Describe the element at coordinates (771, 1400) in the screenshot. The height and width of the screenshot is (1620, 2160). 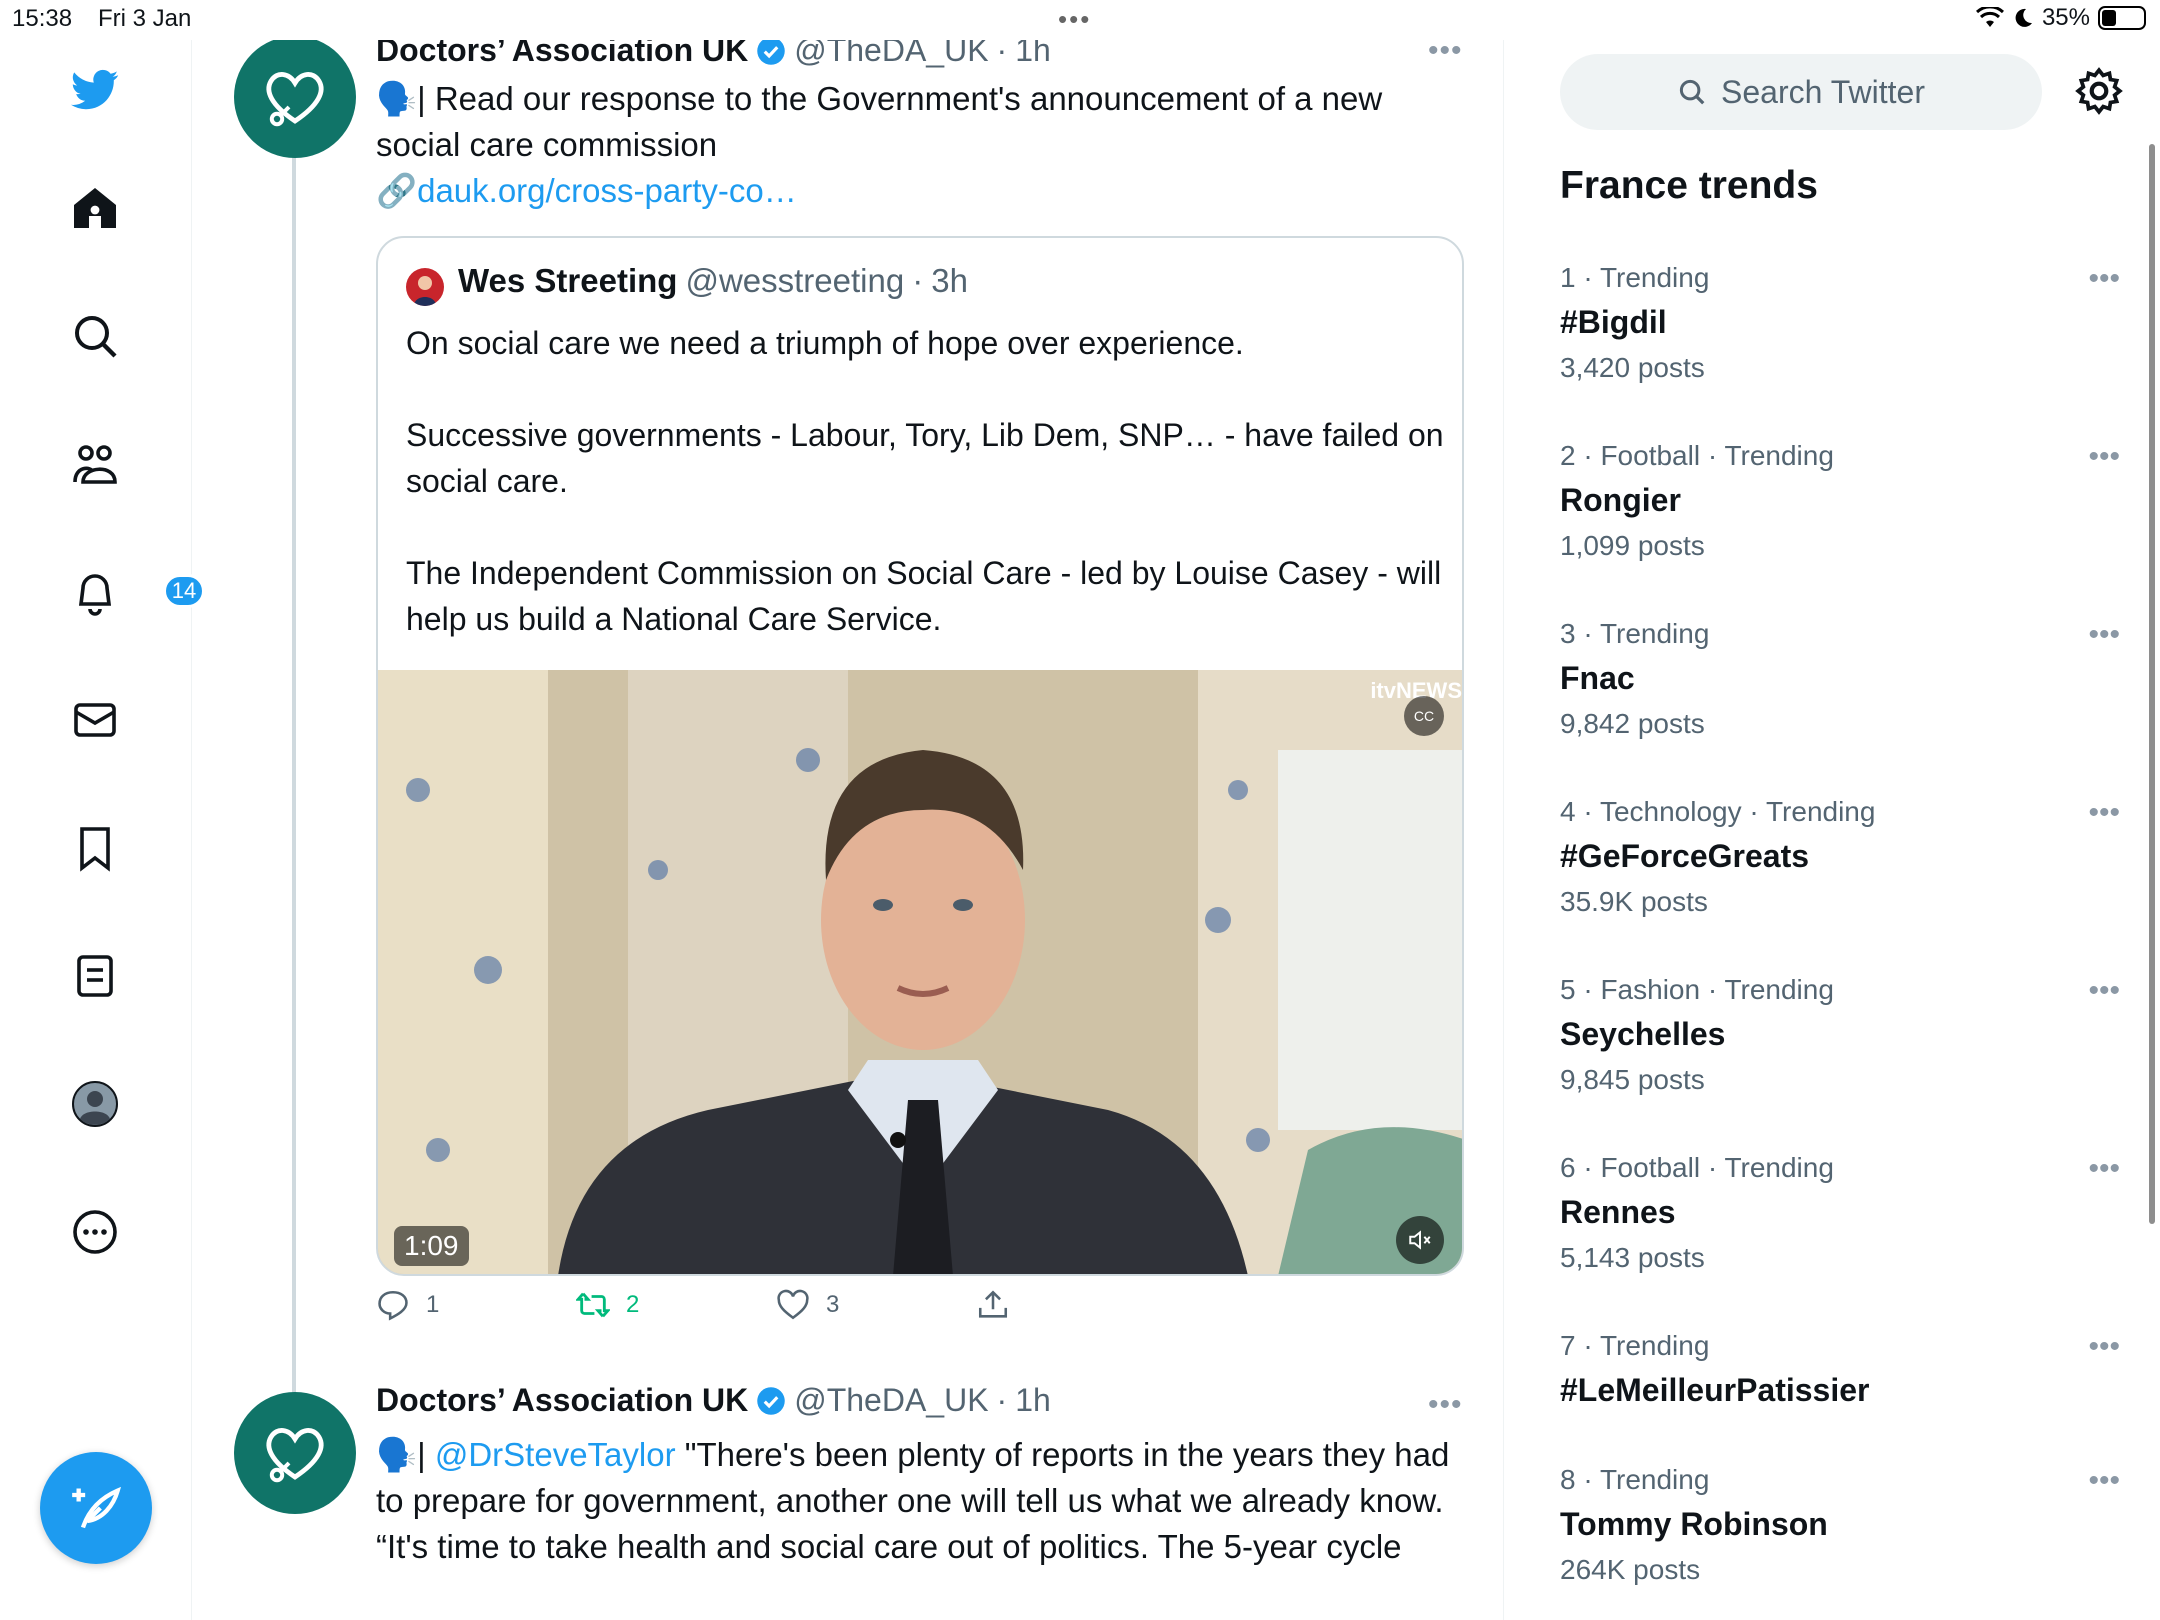
I see `verified-badge-icon` at that location.